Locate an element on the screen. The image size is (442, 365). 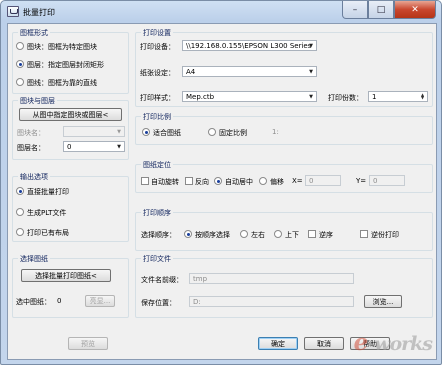
spin-down-icon: ▼ is located at coordinates (422, 98).